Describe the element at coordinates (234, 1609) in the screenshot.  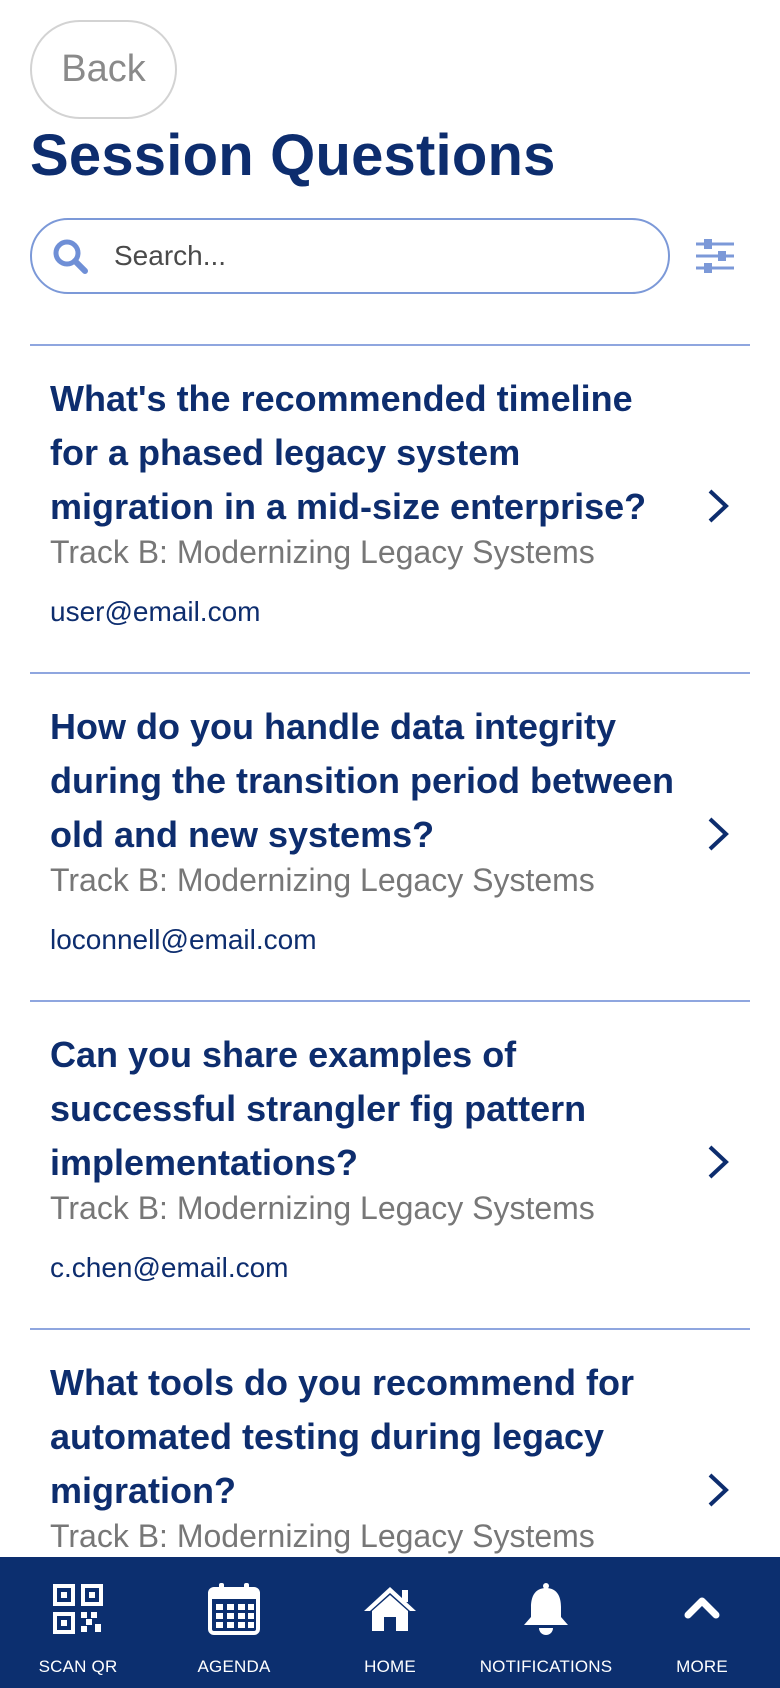
I see `calendar-icon` at that location.